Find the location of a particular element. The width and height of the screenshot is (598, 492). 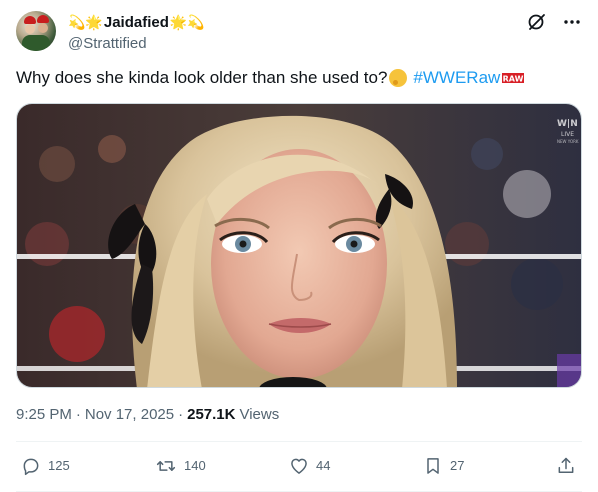

tweet-meta: 9:25 PM · Nov 17, 2025 · 257.1K Views is located at coordinates (147, 415).